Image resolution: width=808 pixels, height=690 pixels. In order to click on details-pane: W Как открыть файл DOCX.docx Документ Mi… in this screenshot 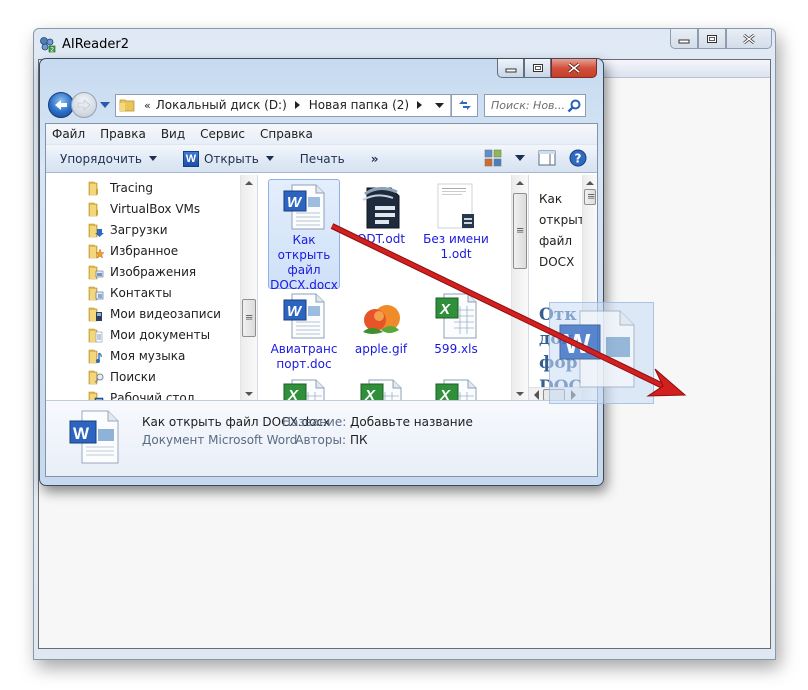, I will do `click(321, 438)`.